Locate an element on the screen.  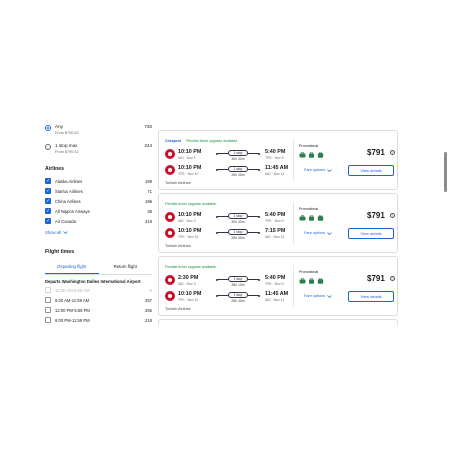
stops-option-any: Any From $790.52 730 is located at coordinates (98, 133).